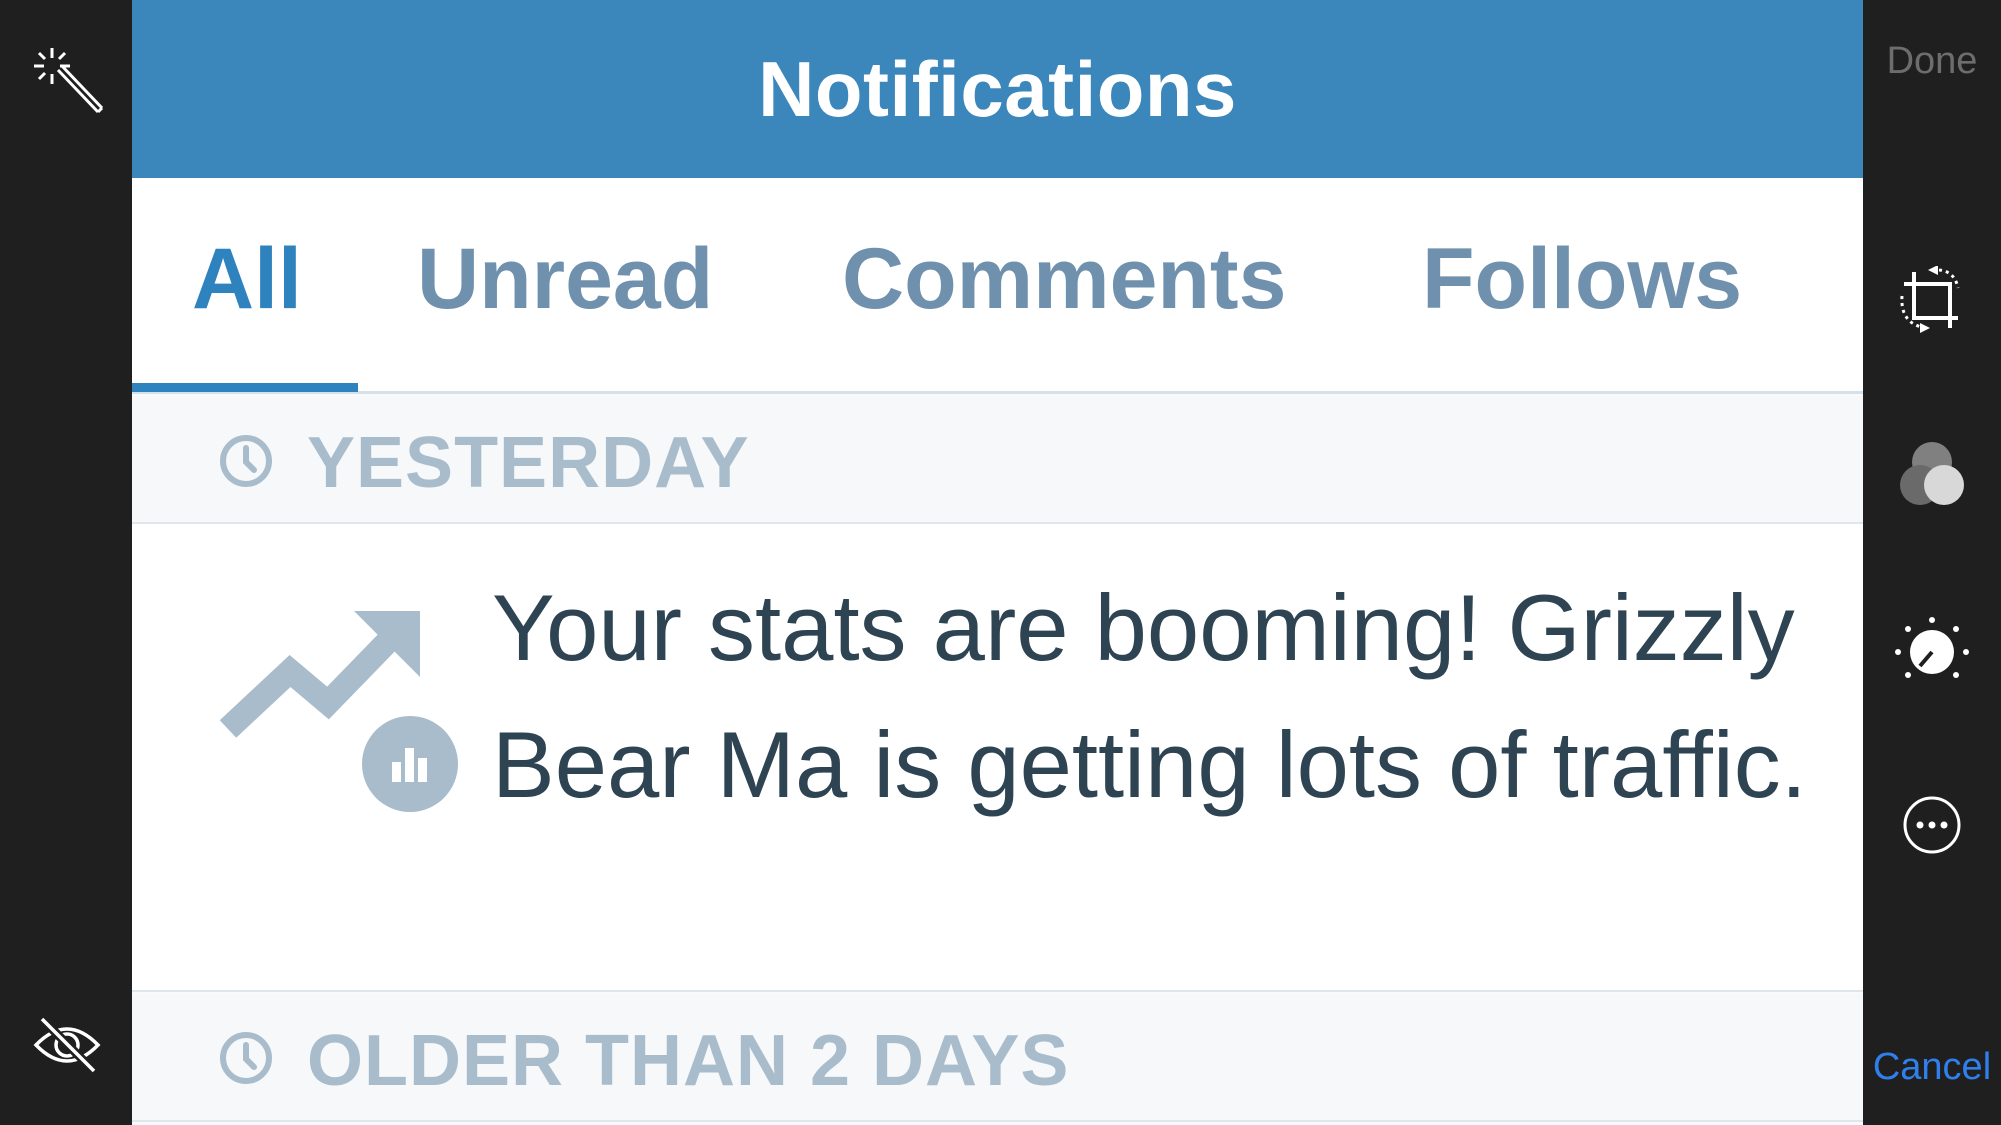  I want to click on section-header-older: OLDER THAN 2 DAYS, so click(997, 1058).